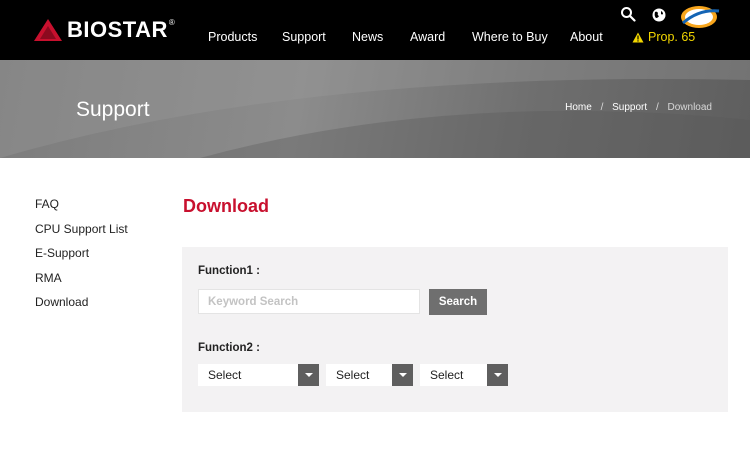 The height and width of the screenshot is (453, 750). What do you see at coordinates (81, 229) in the screenshot?
I see `sidebar-item-cpu-support-list: CPU Support List` at bounding box center [81, 229].